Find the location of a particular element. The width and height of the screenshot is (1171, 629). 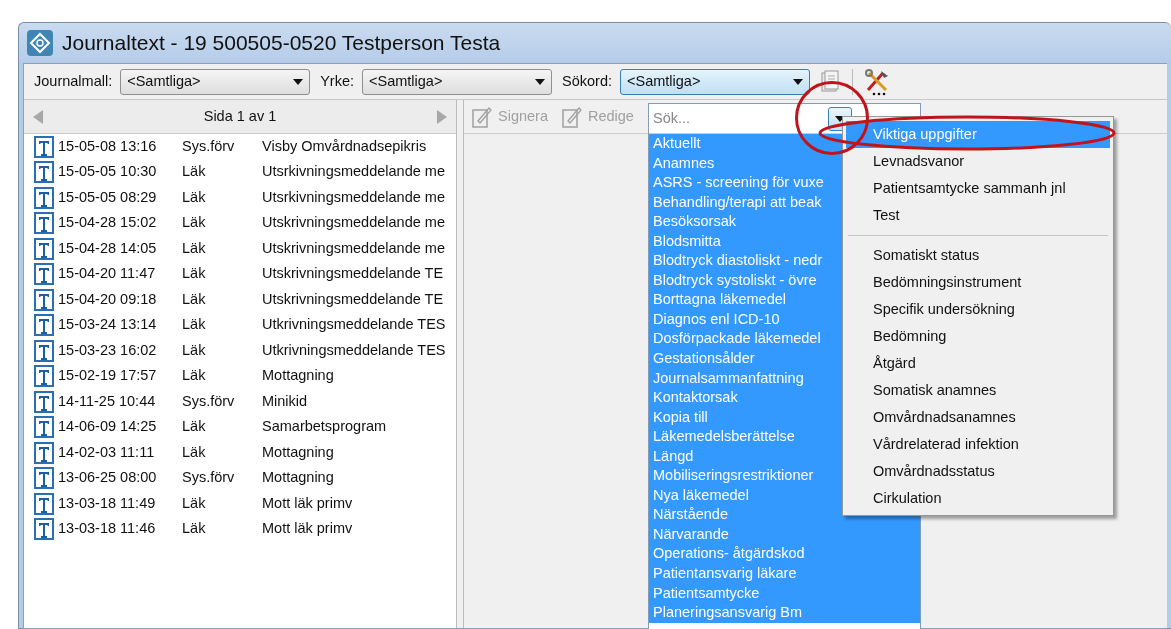

entry-date: 14-02-03 11:11 is located at coordinates (107, 452).